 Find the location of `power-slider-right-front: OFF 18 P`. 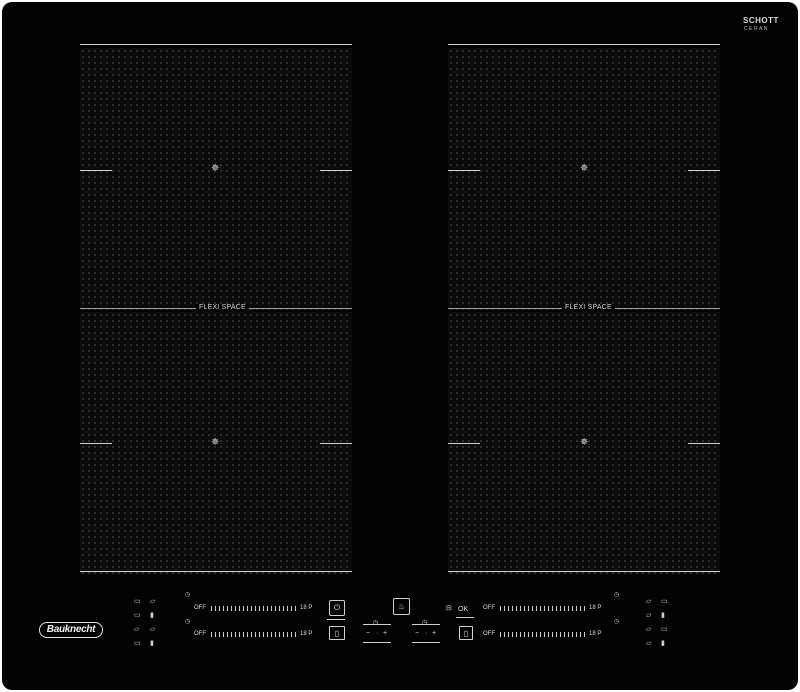

power-slider-right-front: OFF 18 P is located at coordinates (543, 608).